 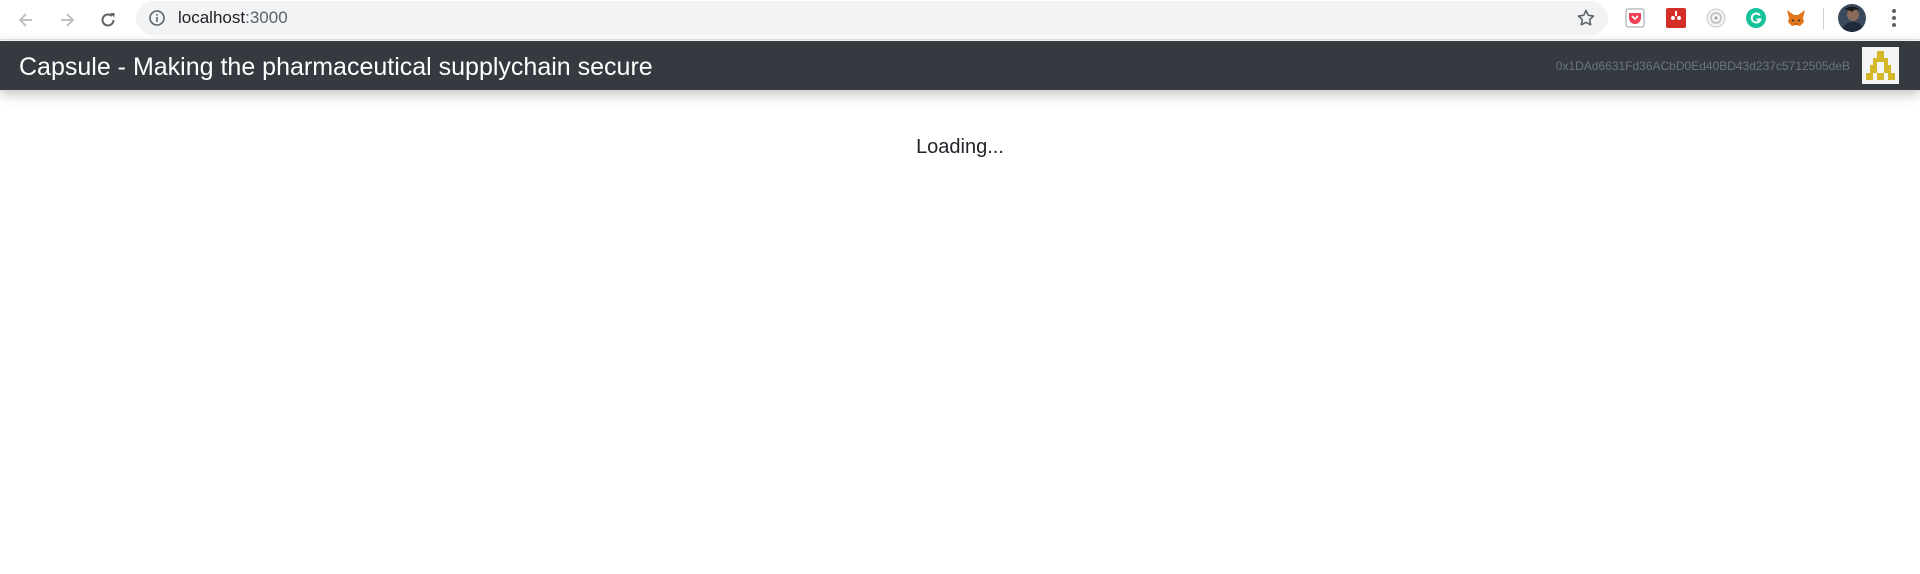 I want to click on metamask-icon, so click(x=1796, y=18).